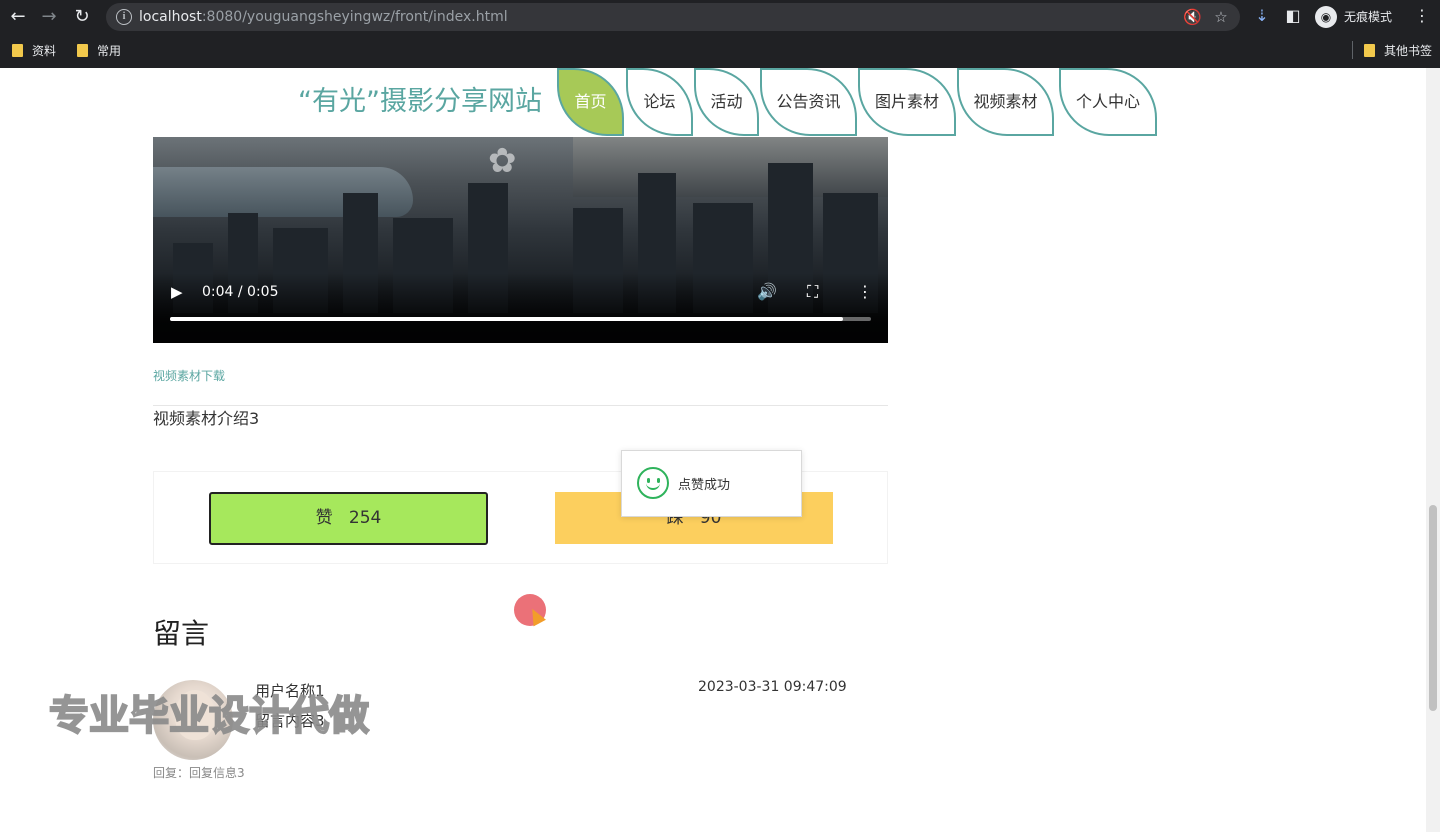 Image resolution: width=1440 pixels, height=832 pixels. I want to click on nav-news: 公告资讯, so click(808, 102).